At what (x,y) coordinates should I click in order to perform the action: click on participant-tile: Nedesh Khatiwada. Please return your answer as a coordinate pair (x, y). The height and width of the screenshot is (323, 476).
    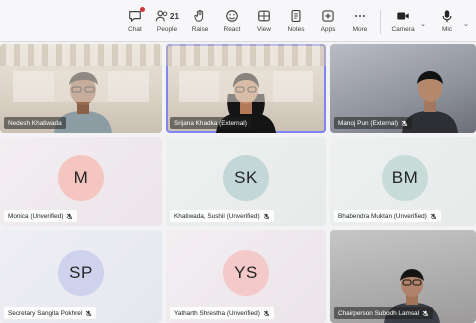
    Looking at the image, I should click on (81, 88).